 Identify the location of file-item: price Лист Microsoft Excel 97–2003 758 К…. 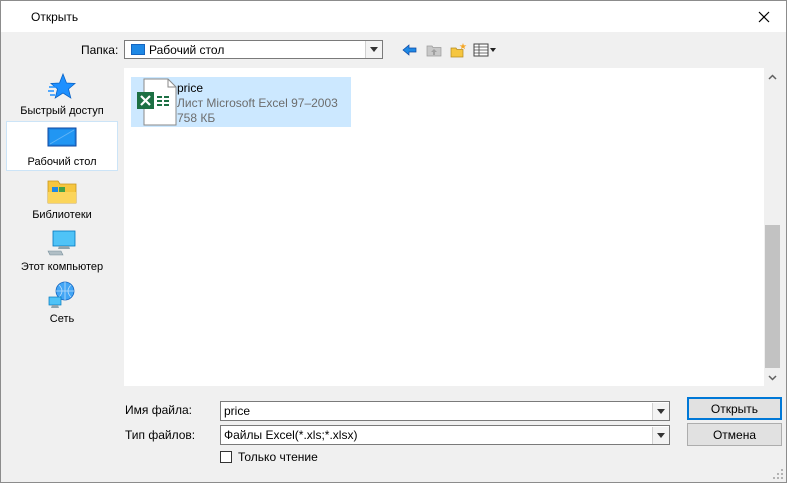
(241, 102).